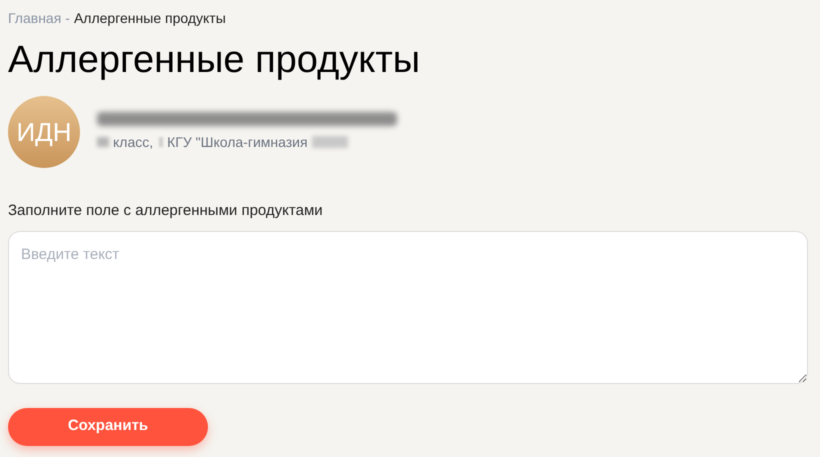 This screenshot has height=457, width=820. I want to click on avatar: ИДН, so click(44, 132).